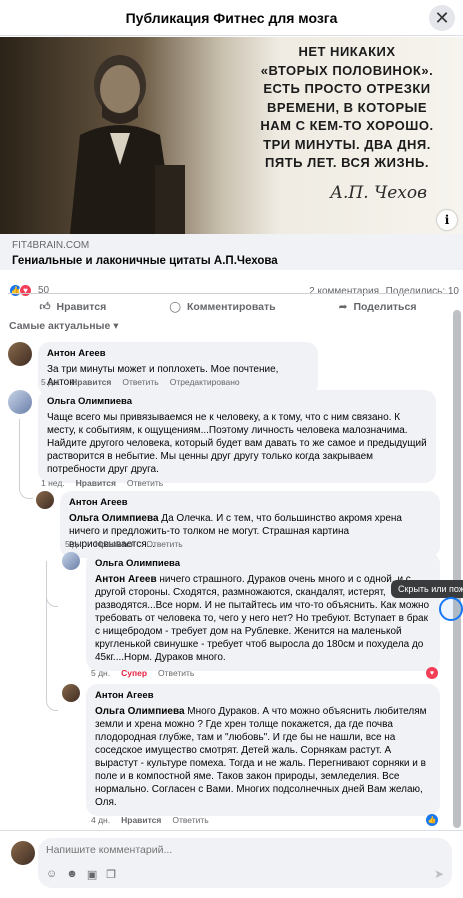 The width and height of the screenshot is (463, 898). I want to click on quote-line: ВРЕМЕНИ, В КОТОРЫЕ, so click(347, 107).